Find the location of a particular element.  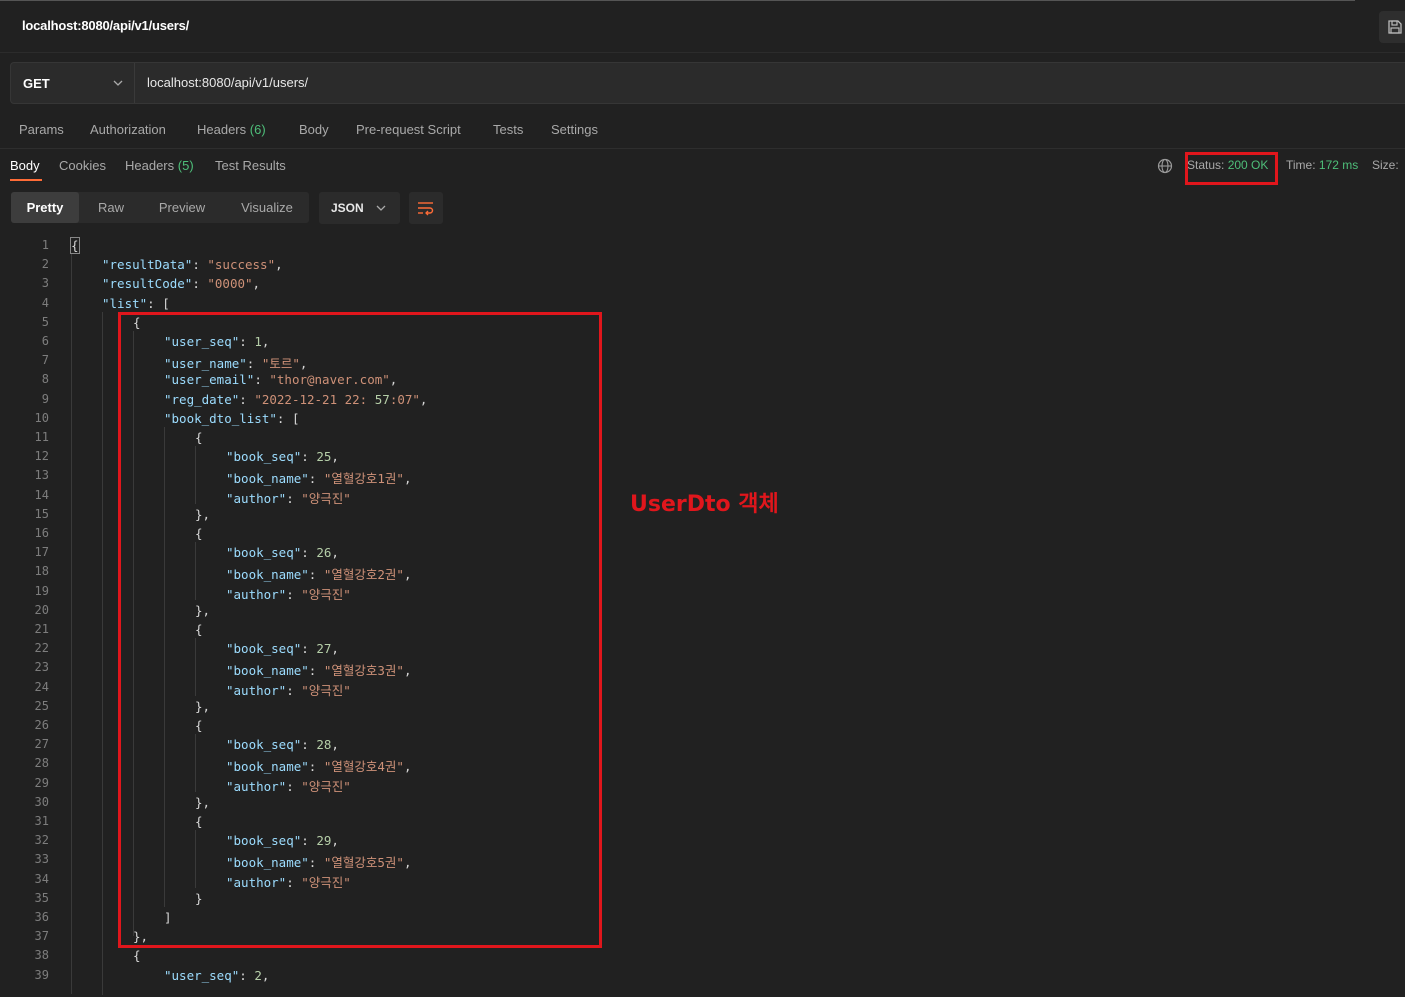

code-line: "user_seq": 2, is located at coordinates (217, 975).